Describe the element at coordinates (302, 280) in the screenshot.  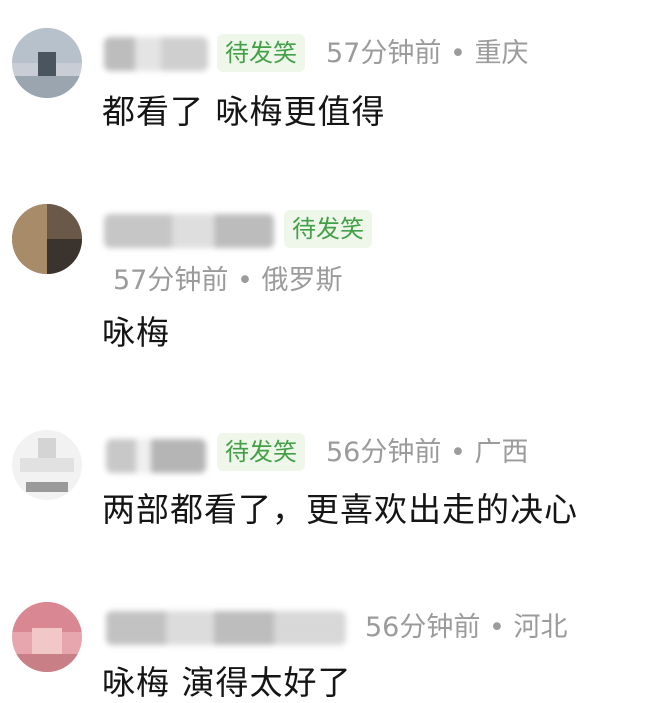
I see `comment-location: 俄罗斯` at that location.